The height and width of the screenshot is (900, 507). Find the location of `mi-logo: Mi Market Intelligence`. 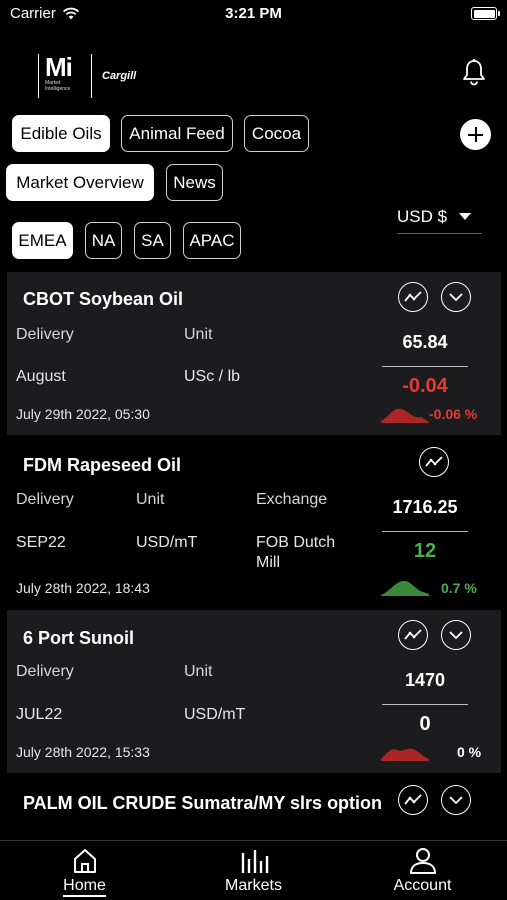

mi-logo: Mi Market Intelligence is located at coordinates (65, 76).